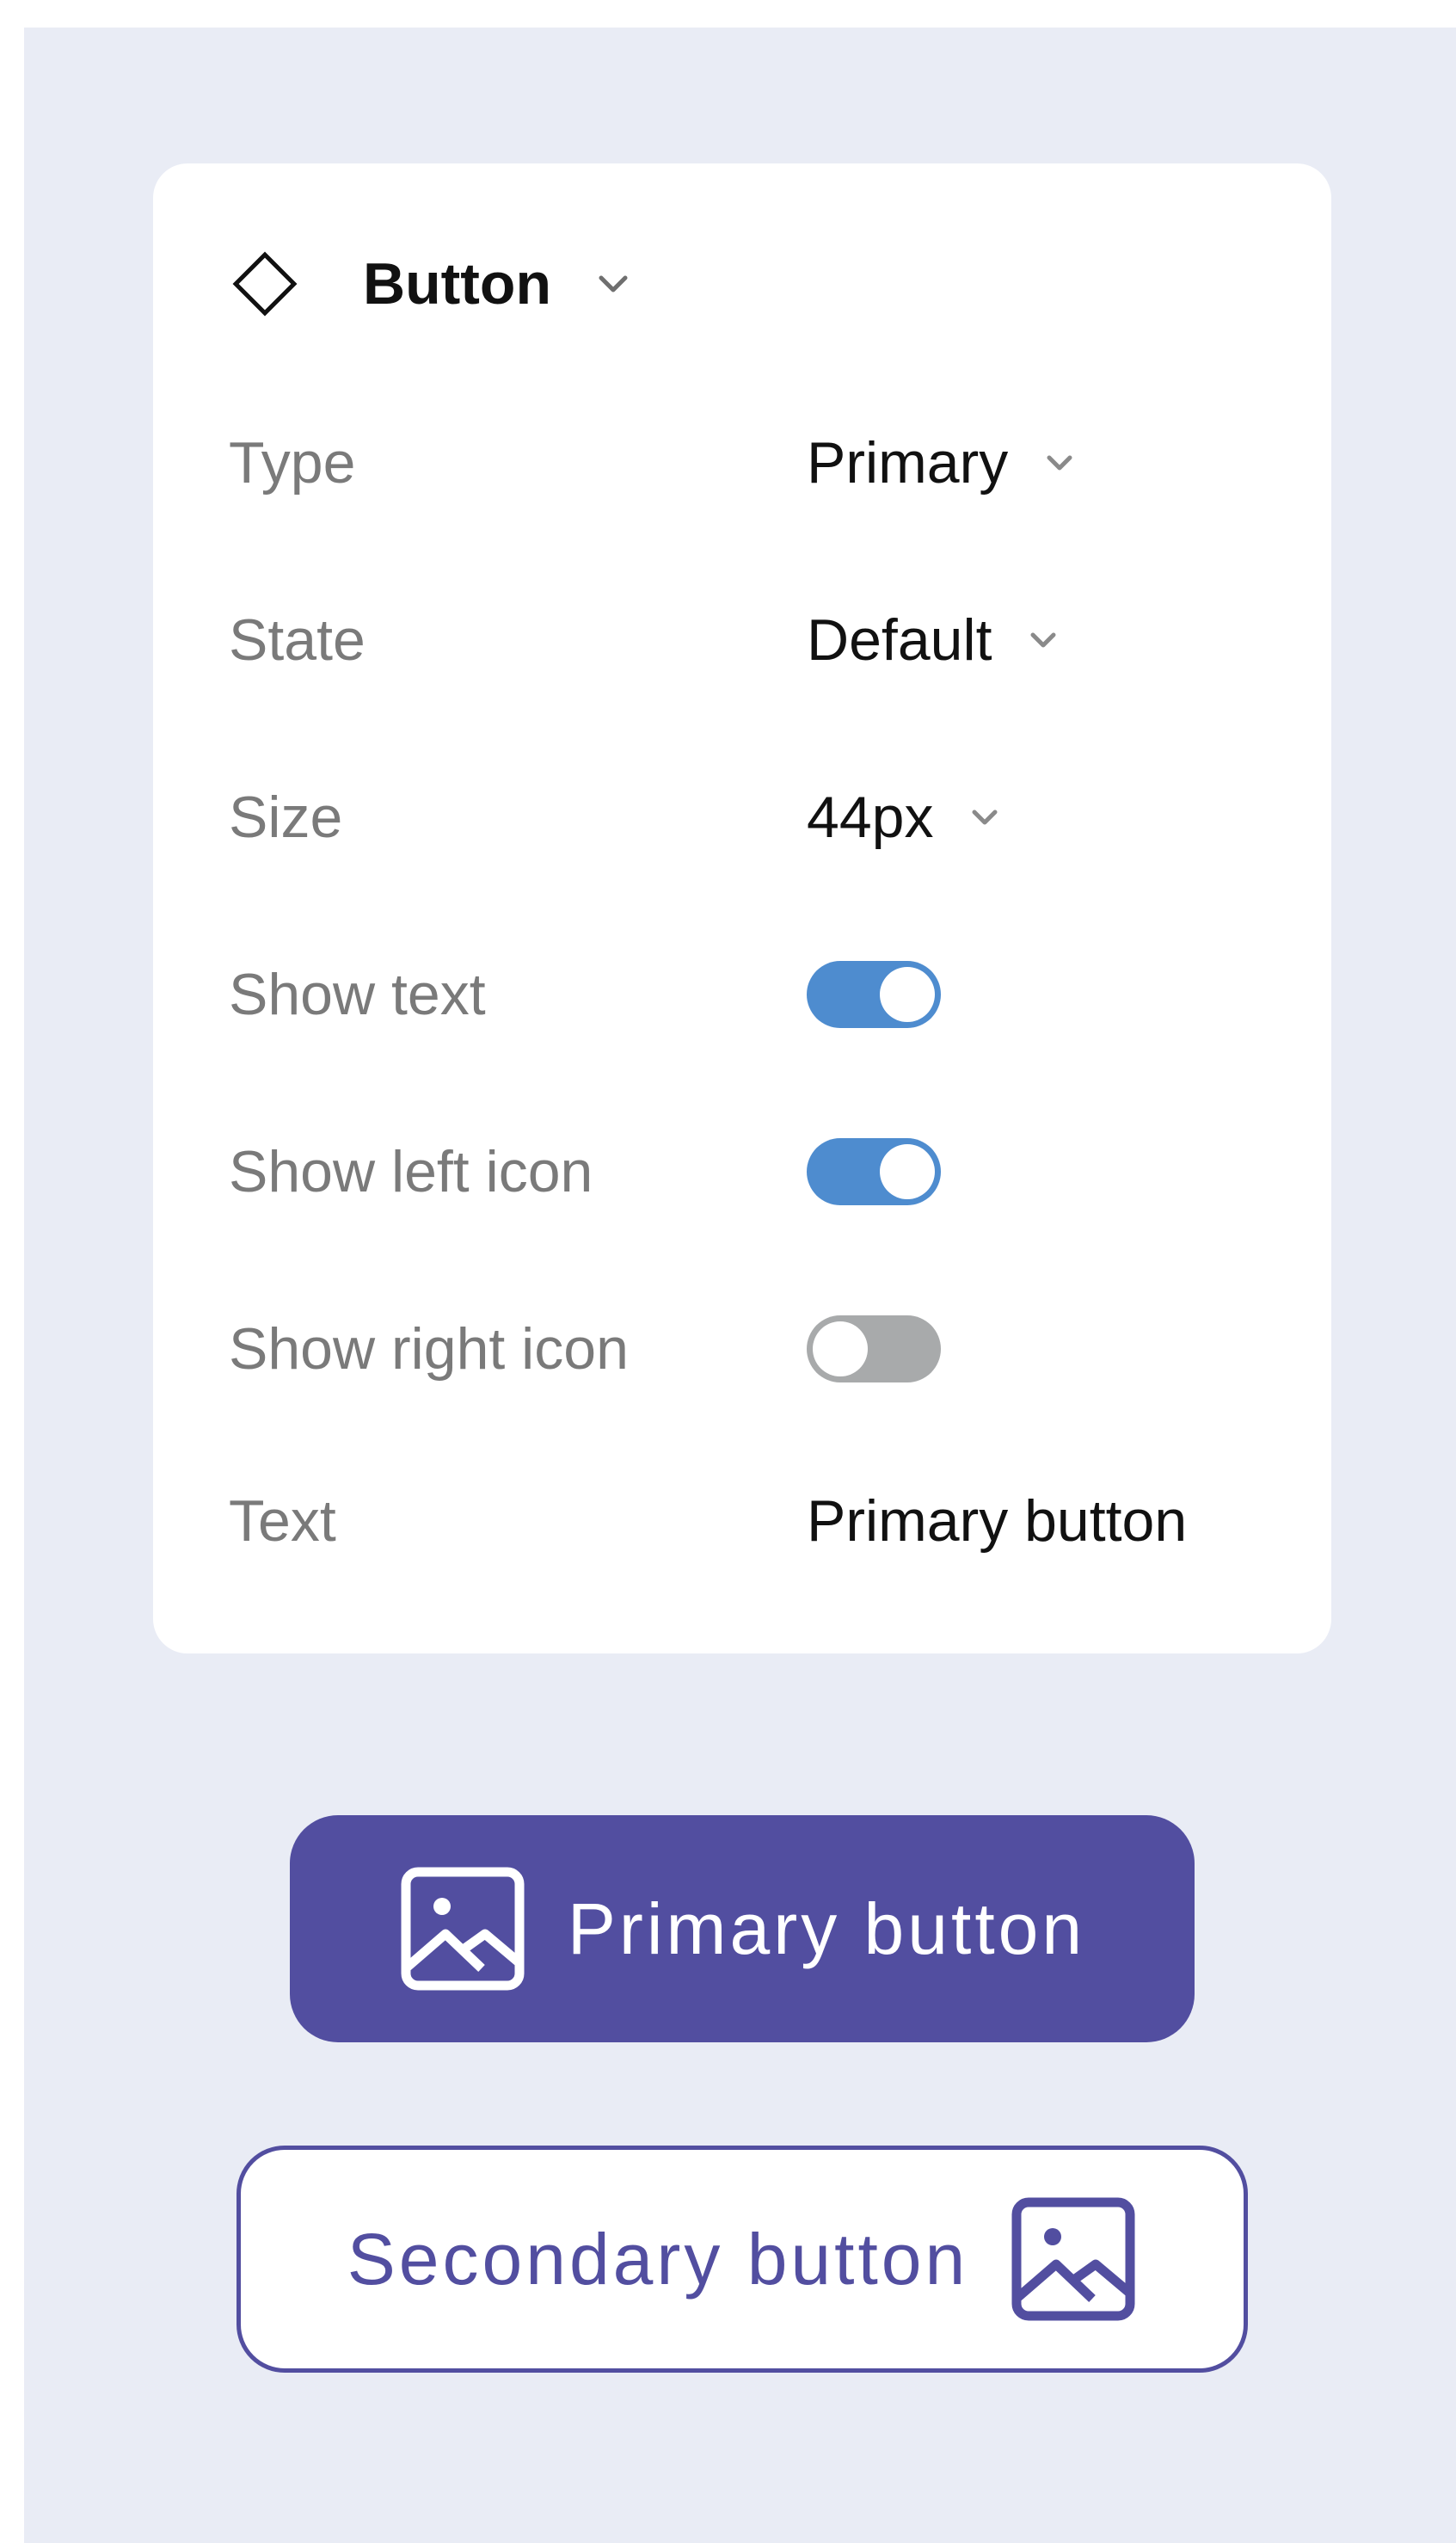 The width and height of the screenshot is (1456, 2543). Describe the element at coordinates (293, 463) in the screenshot. I see `property-label: Type` at that location.